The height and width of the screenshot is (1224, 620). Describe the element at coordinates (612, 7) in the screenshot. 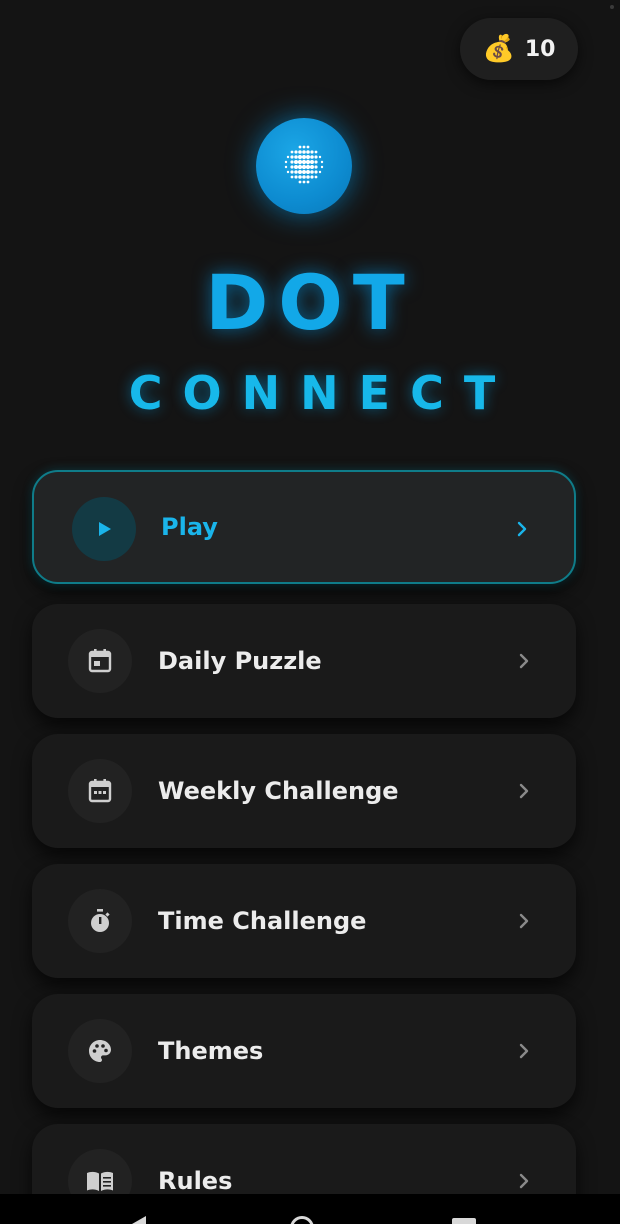

I see `camera-dot` at that location.